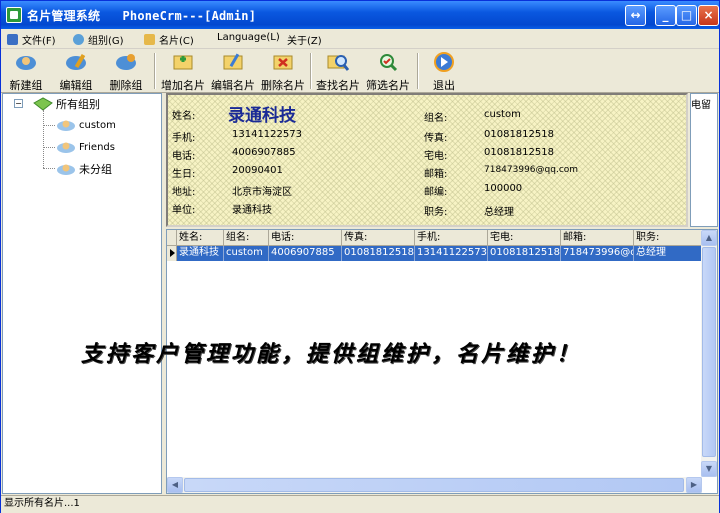 The image size is (720, 513). Describe the element at coordinates (338, 71) in the screenshot. I see `find-card-button: 查找名片` at that location.